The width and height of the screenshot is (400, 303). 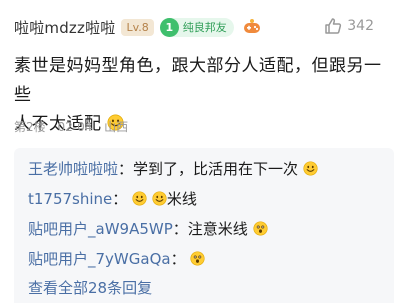 What do you see at coordinates (64, 27) in the screenshot?
I see `username: 啦啦mdzz啦啦` at bounding box center [64, 27].